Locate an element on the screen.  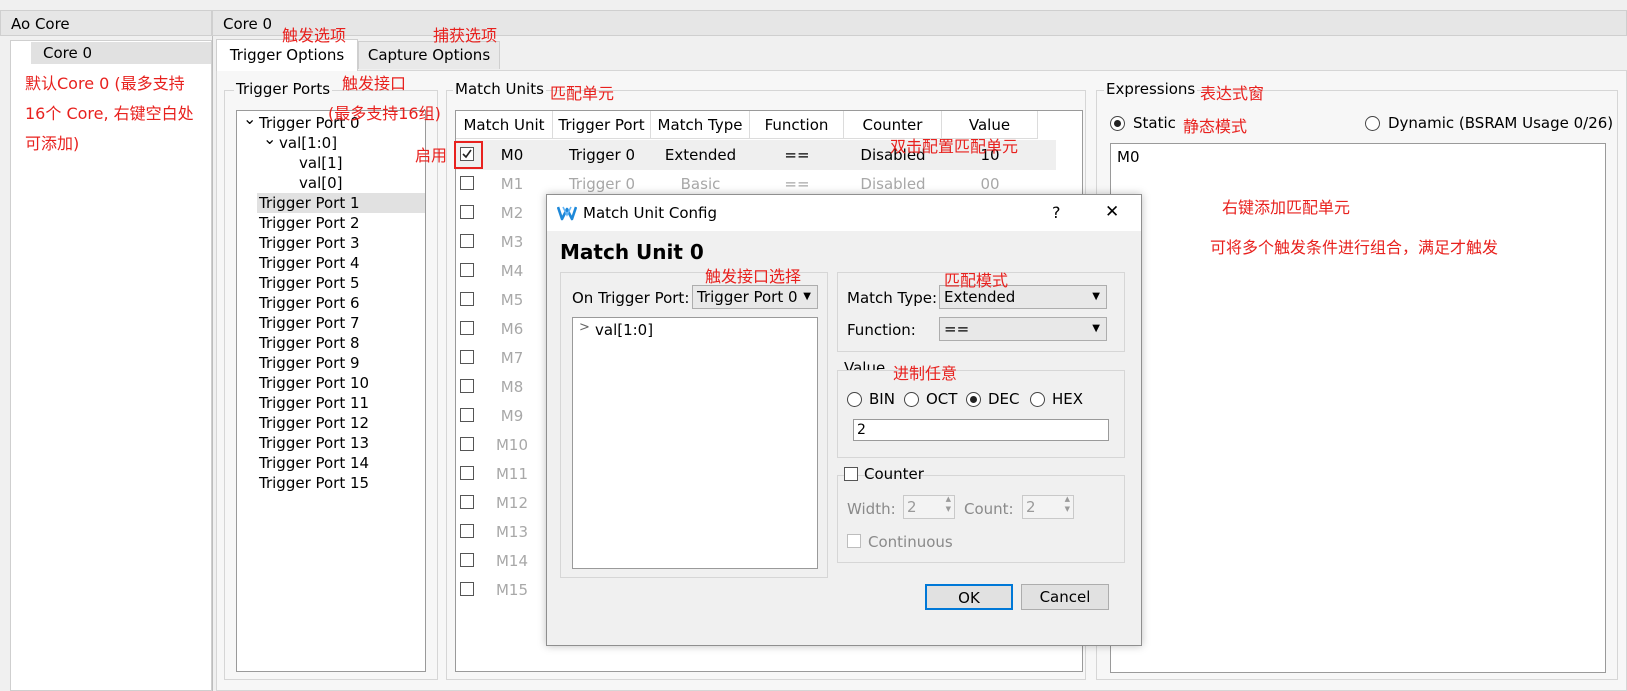
close-icon: ✕ is located at coordinates (1112, 212).